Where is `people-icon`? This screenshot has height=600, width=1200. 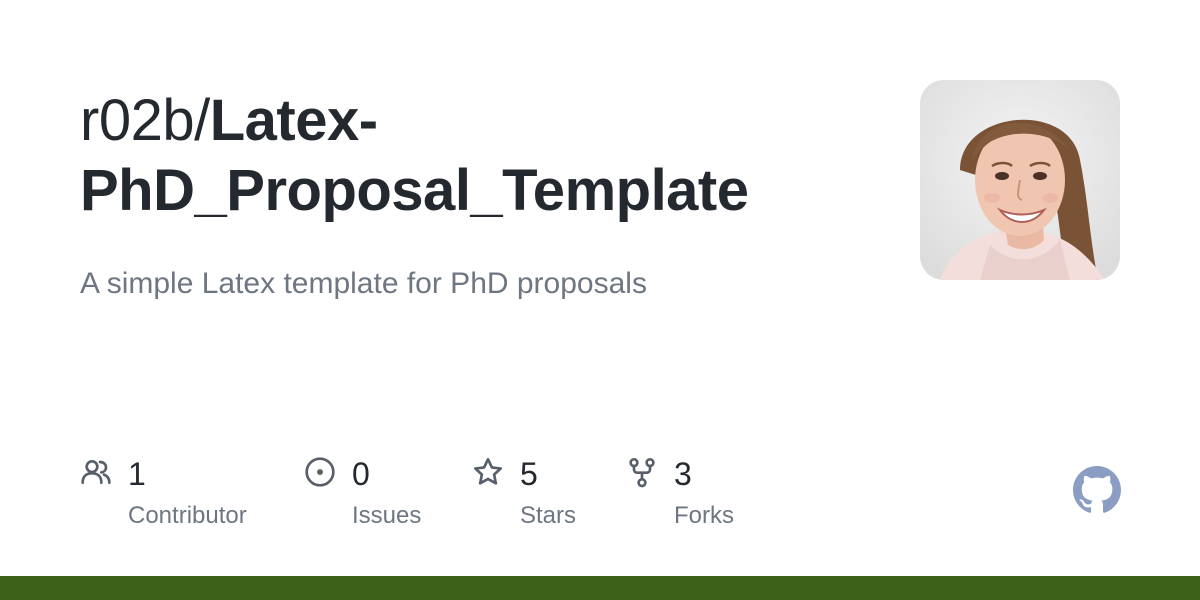 people-icon is located at coordinates (96, 472).